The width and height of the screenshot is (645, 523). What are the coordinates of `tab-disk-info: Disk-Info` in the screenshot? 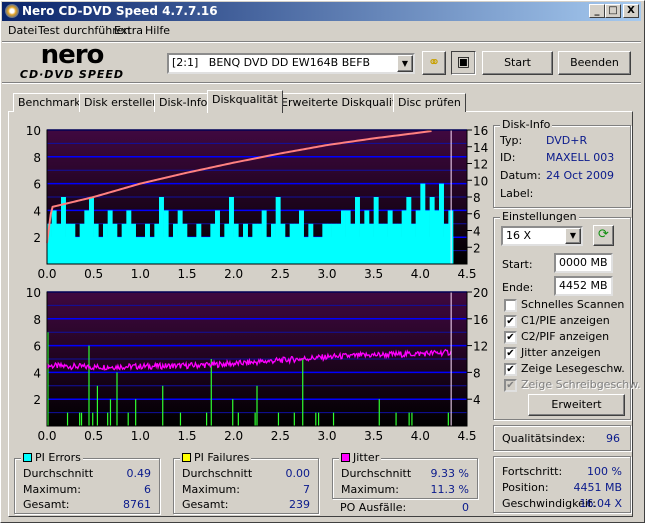 It's located at (183, 102).